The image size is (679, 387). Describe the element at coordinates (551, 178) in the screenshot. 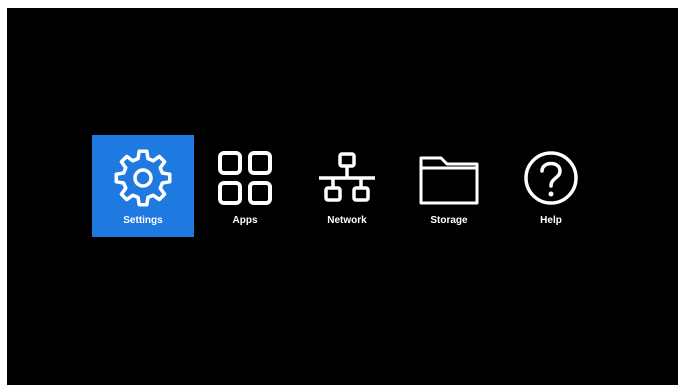

I see `help-icon` at that location.